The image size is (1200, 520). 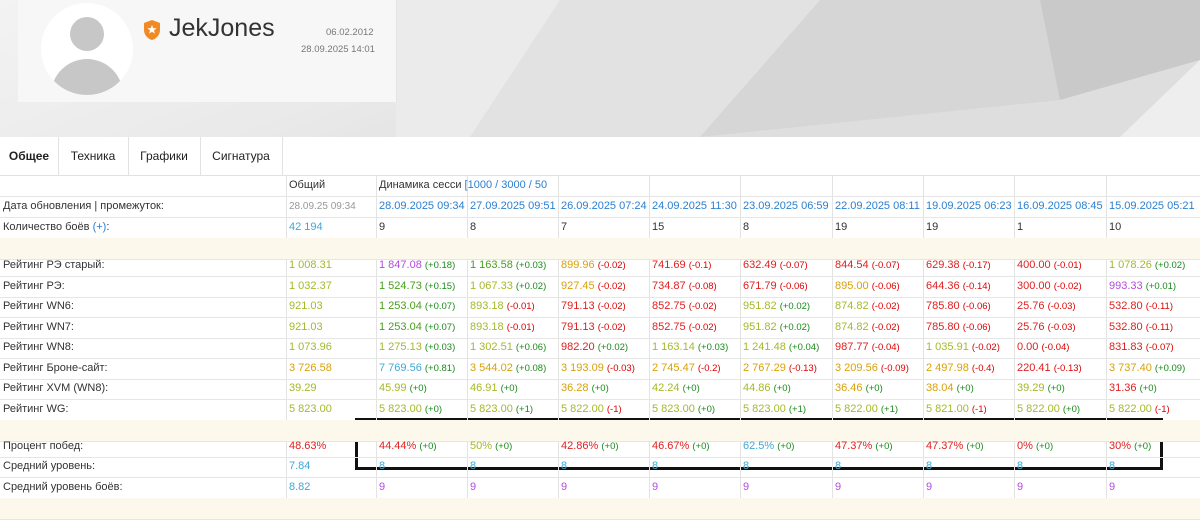 What do you see at coordinates (579, 347) in the screenshot?
I see `rating-value: 982.20` at bounding box center [579, 347].